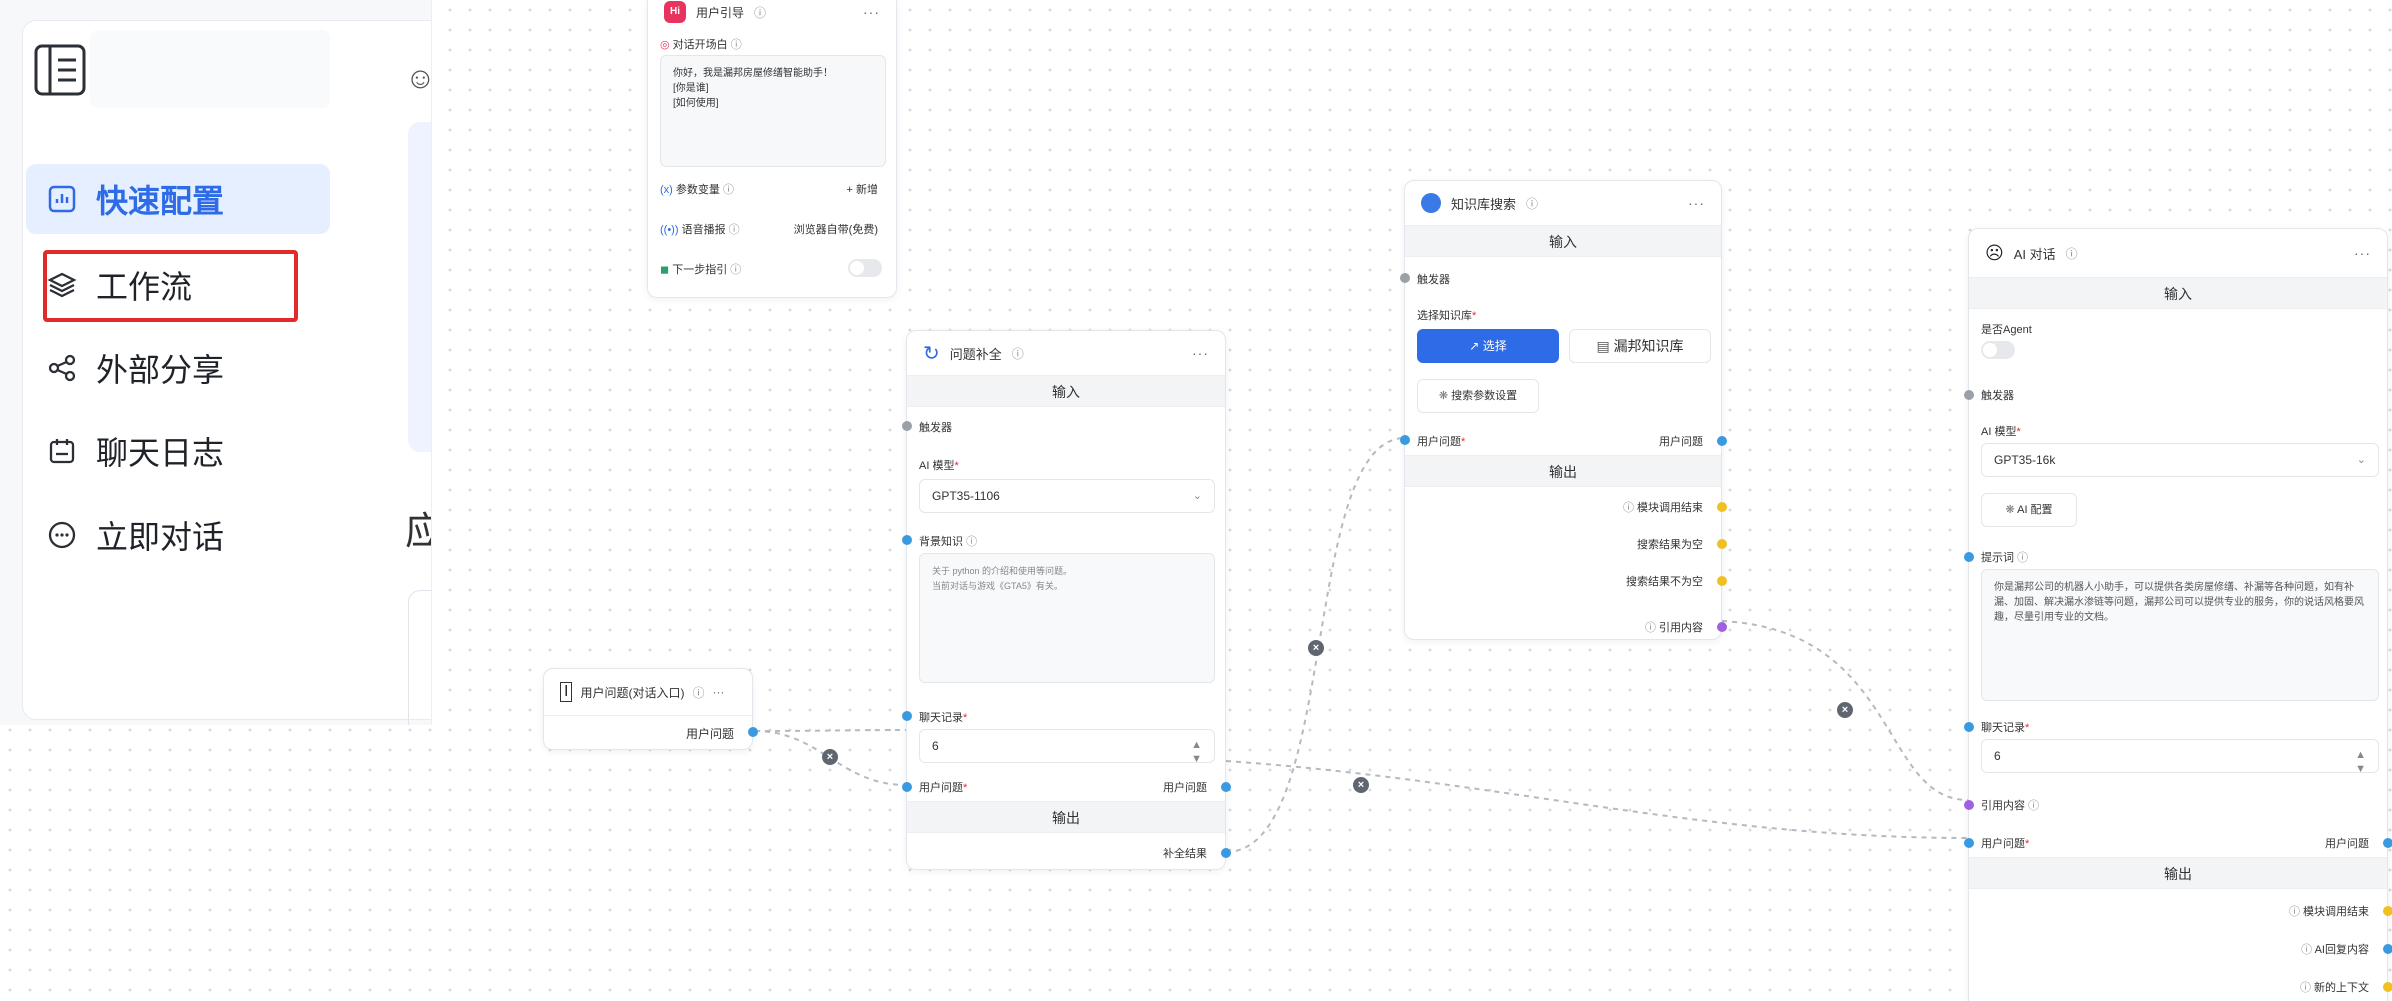 Image resolution: width=2392 pixels, height=1001 pixels. I want to click on app-name-box, so click(210, 69).